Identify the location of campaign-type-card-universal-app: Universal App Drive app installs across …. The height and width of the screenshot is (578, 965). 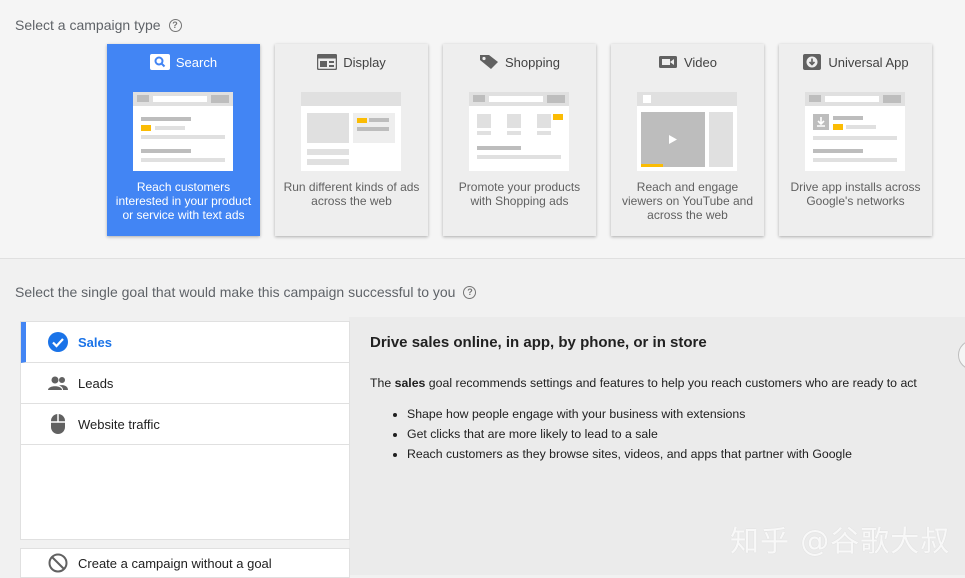
(855, 140).